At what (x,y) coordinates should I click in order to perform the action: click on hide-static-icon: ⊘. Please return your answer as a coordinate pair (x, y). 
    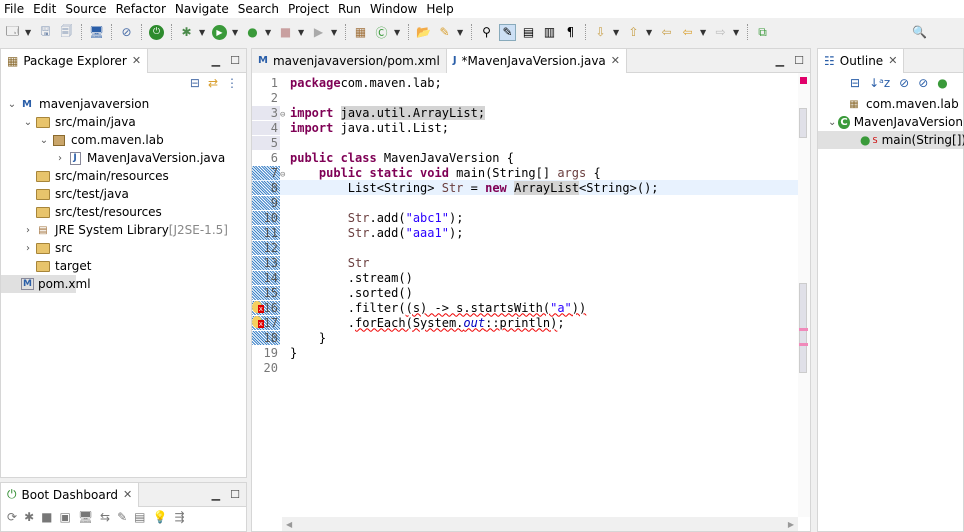
    Looking at the image, I should click on (923, 85).